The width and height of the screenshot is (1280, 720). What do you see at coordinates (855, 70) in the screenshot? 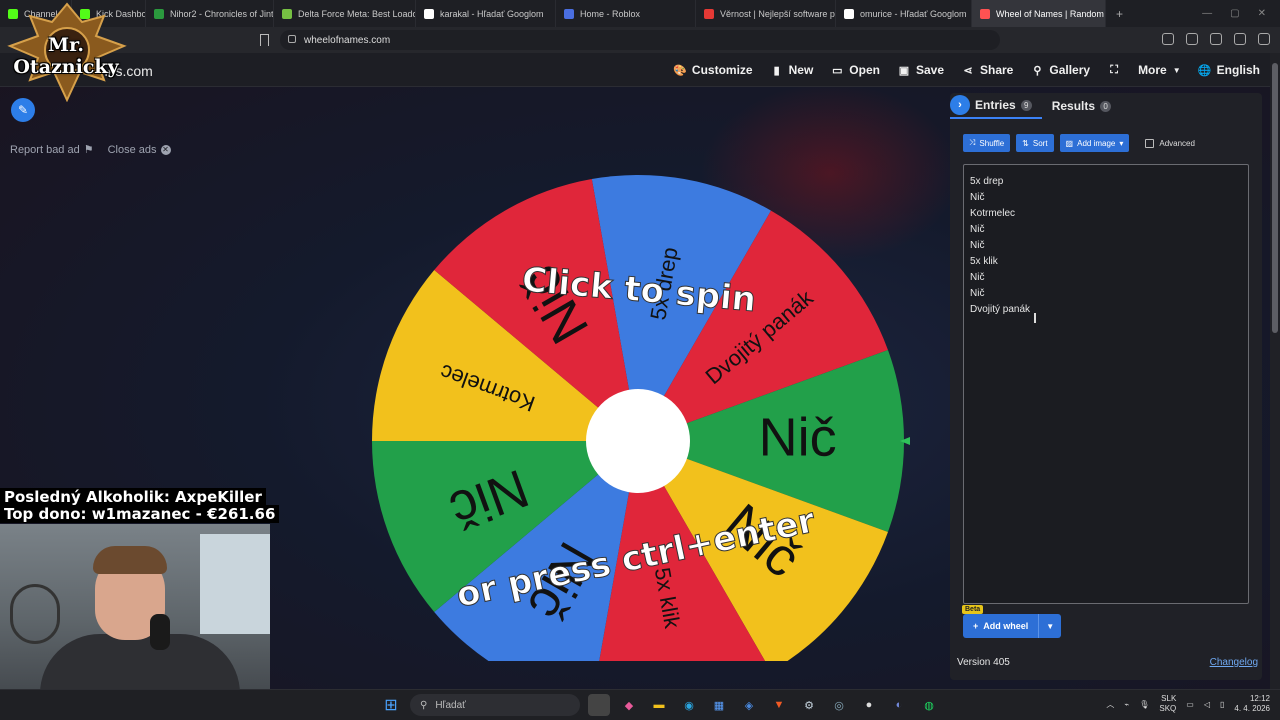
I see `open-button: ▭ Open` at bounding box center [855, 70].